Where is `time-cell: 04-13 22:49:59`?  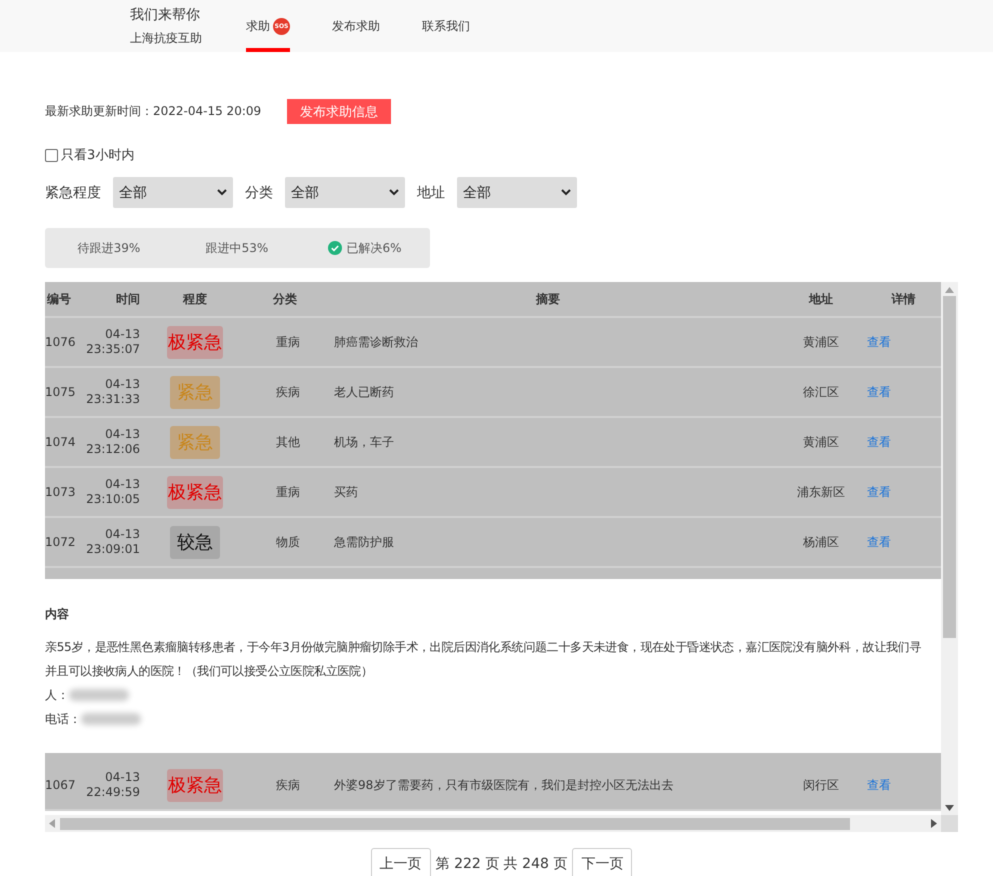 time-cell: 04-13 22:49:59 is located at coordinates (112, 785).